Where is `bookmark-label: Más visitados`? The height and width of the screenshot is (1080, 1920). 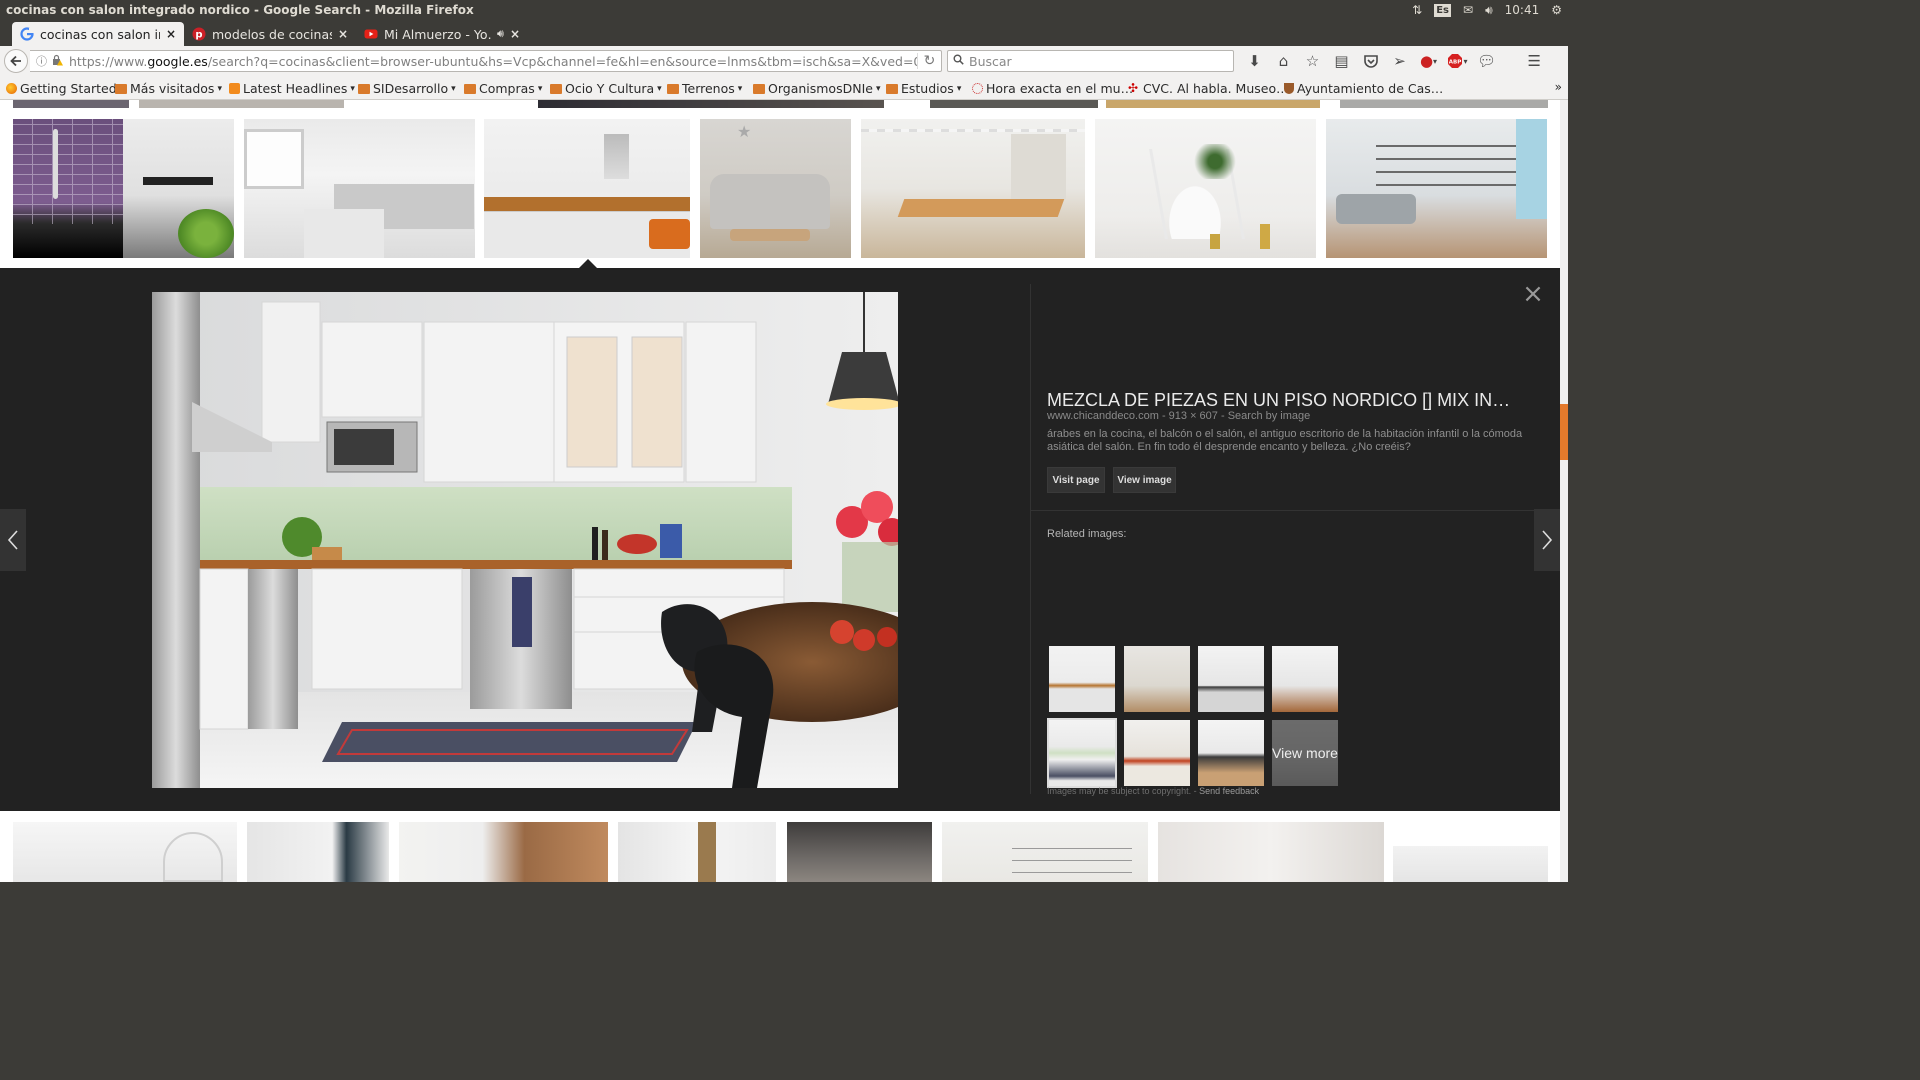
bookmark-label: Más visitados is located at coordinates (172, 88).